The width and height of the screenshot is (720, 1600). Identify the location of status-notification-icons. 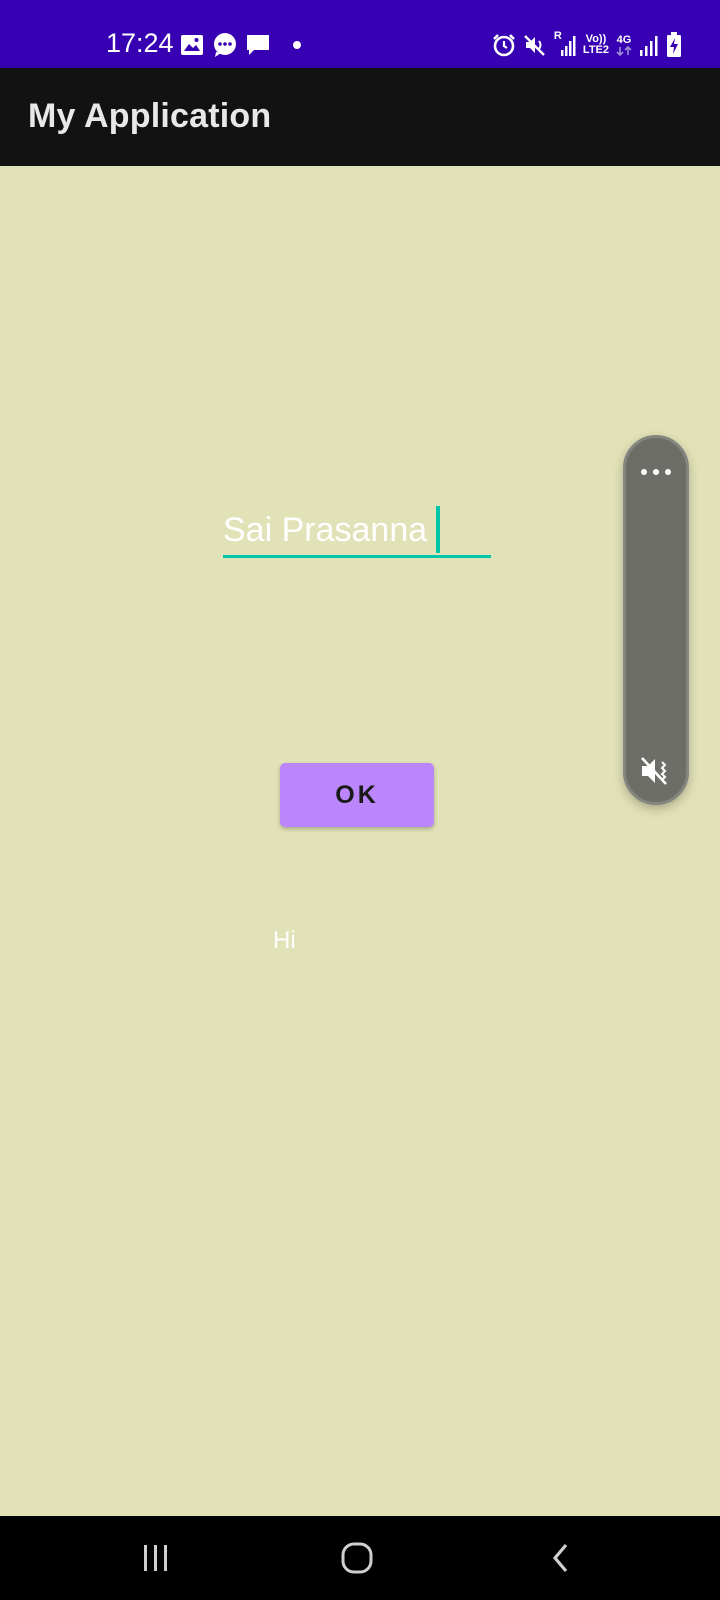
(241, 45).